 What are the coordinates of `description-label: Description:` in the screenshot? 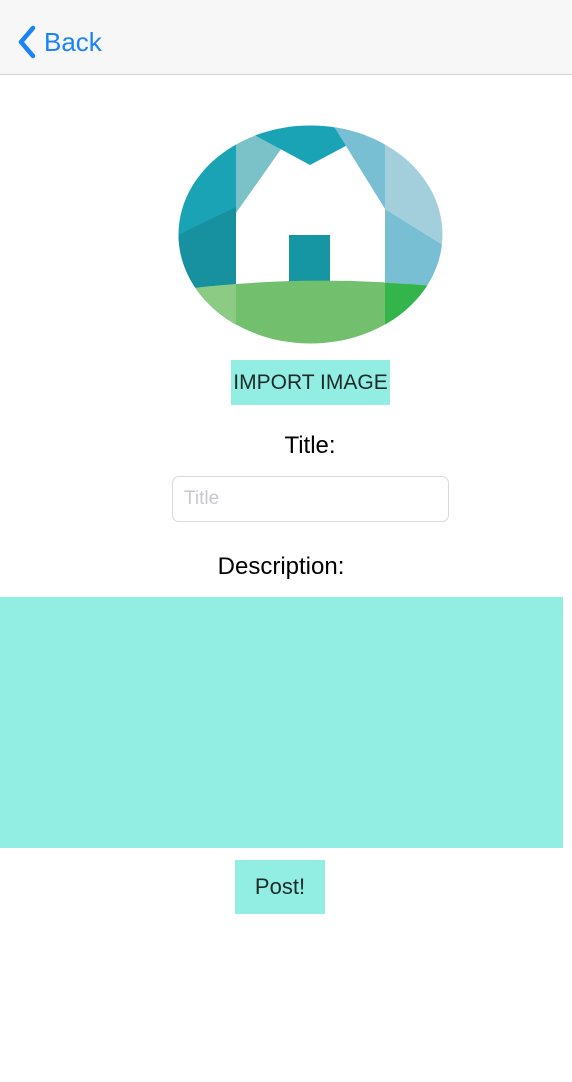 It's located at (281, 566).